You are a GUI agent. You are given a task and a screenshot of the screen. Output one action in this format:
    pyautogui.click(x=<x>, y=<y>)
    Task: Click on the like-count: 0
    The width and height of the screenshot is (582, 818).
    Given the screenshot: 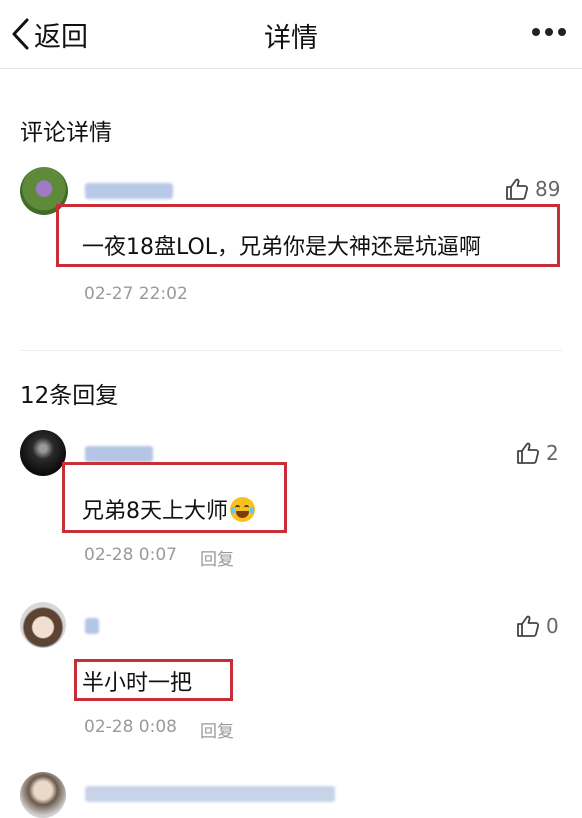 What is the action you would take?
    pyautogui.click(x=552, y=626)
    